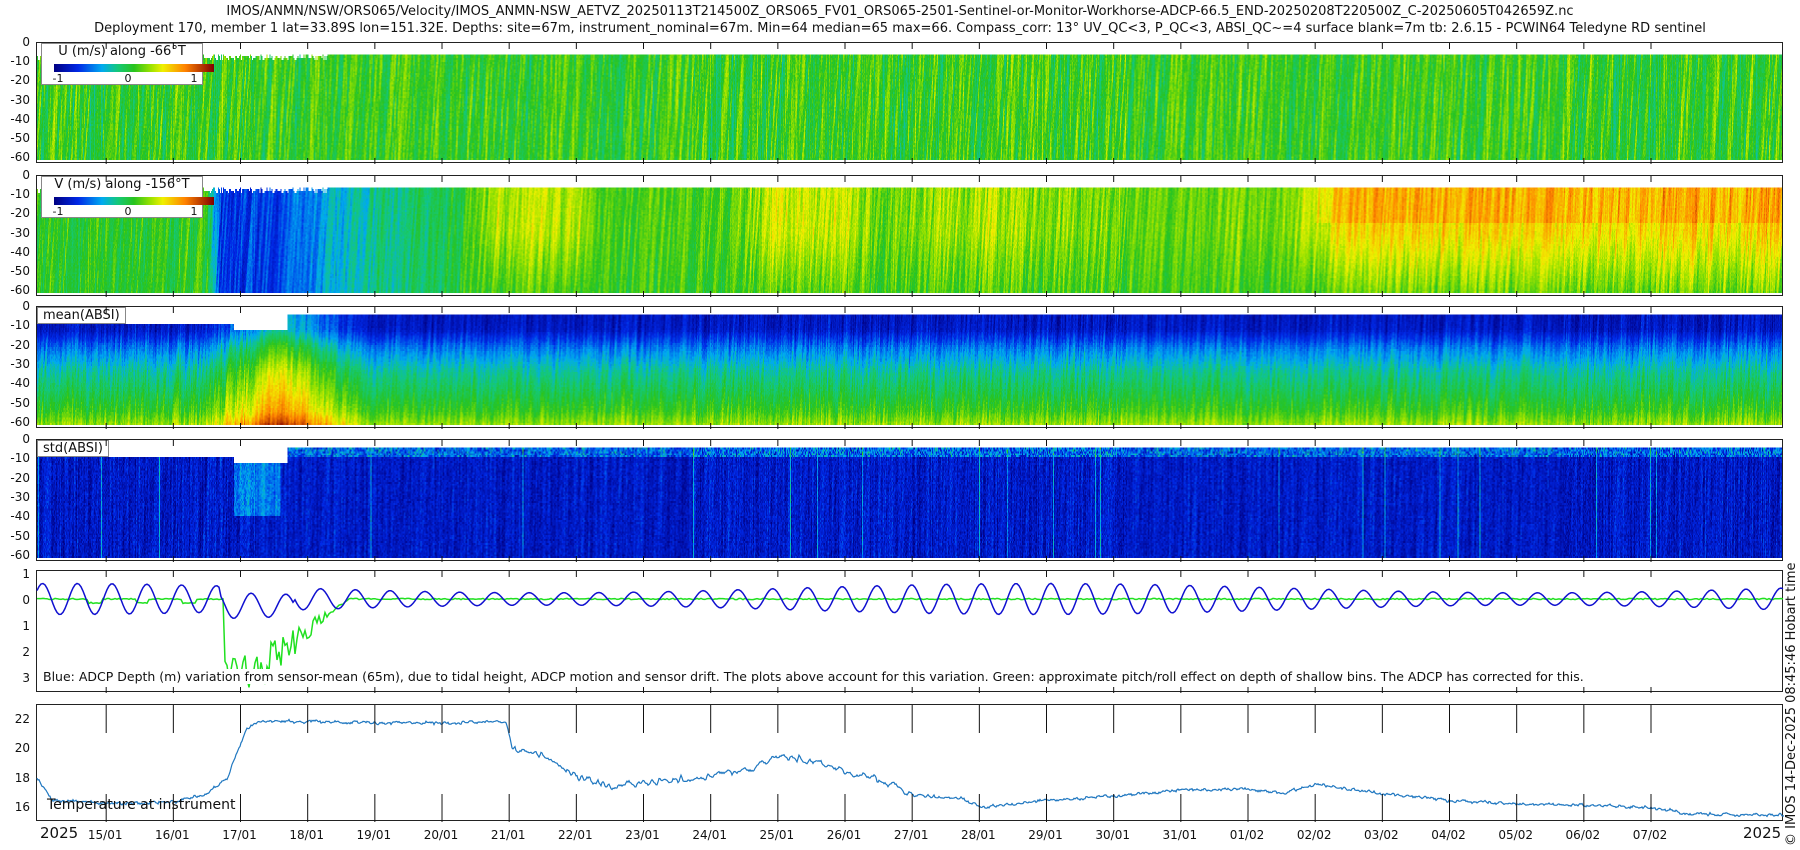 The width and height of the screenshot is (1800, 850). Describe the element at coordinates (22, 748) in the screenshot. I see `temperature-tick-label: 20` at that location.